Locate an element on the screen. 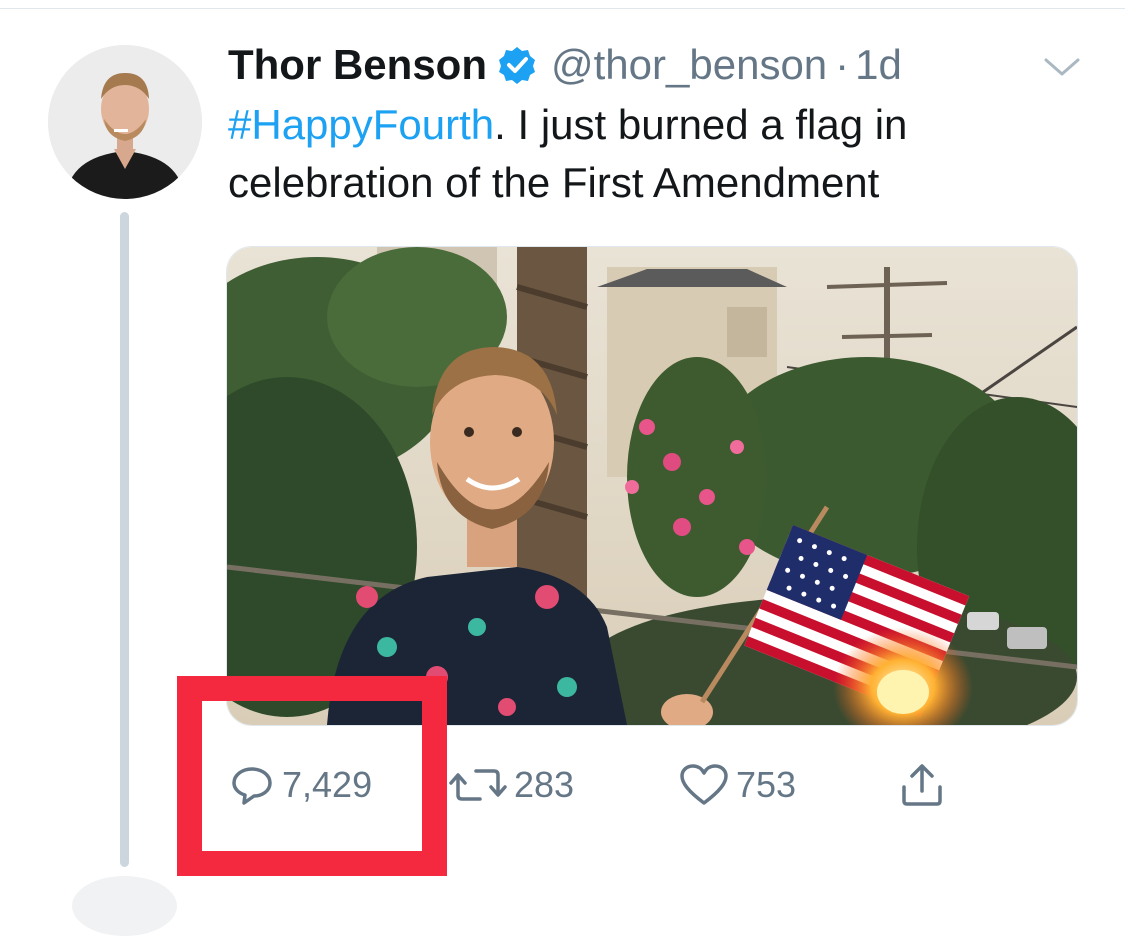 The height and width of the screenshot is (936, 1125). verified-badge-icon is located at coordinates (517, 65).